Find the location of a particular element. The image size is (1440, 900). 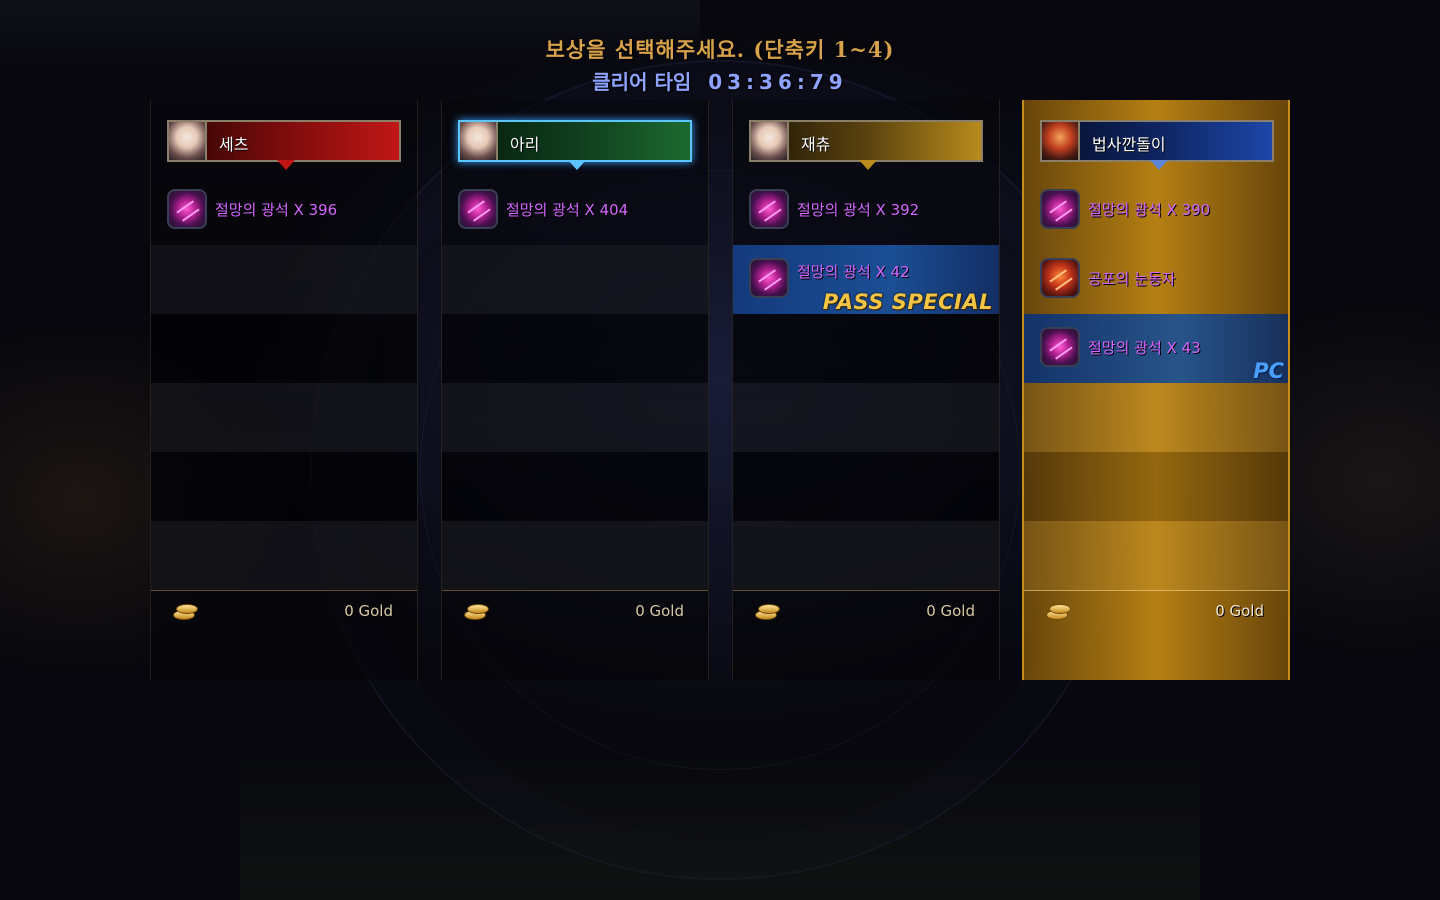

reward-item-text: 절망의 광석 X 404 is located at coordinates (567, 210).